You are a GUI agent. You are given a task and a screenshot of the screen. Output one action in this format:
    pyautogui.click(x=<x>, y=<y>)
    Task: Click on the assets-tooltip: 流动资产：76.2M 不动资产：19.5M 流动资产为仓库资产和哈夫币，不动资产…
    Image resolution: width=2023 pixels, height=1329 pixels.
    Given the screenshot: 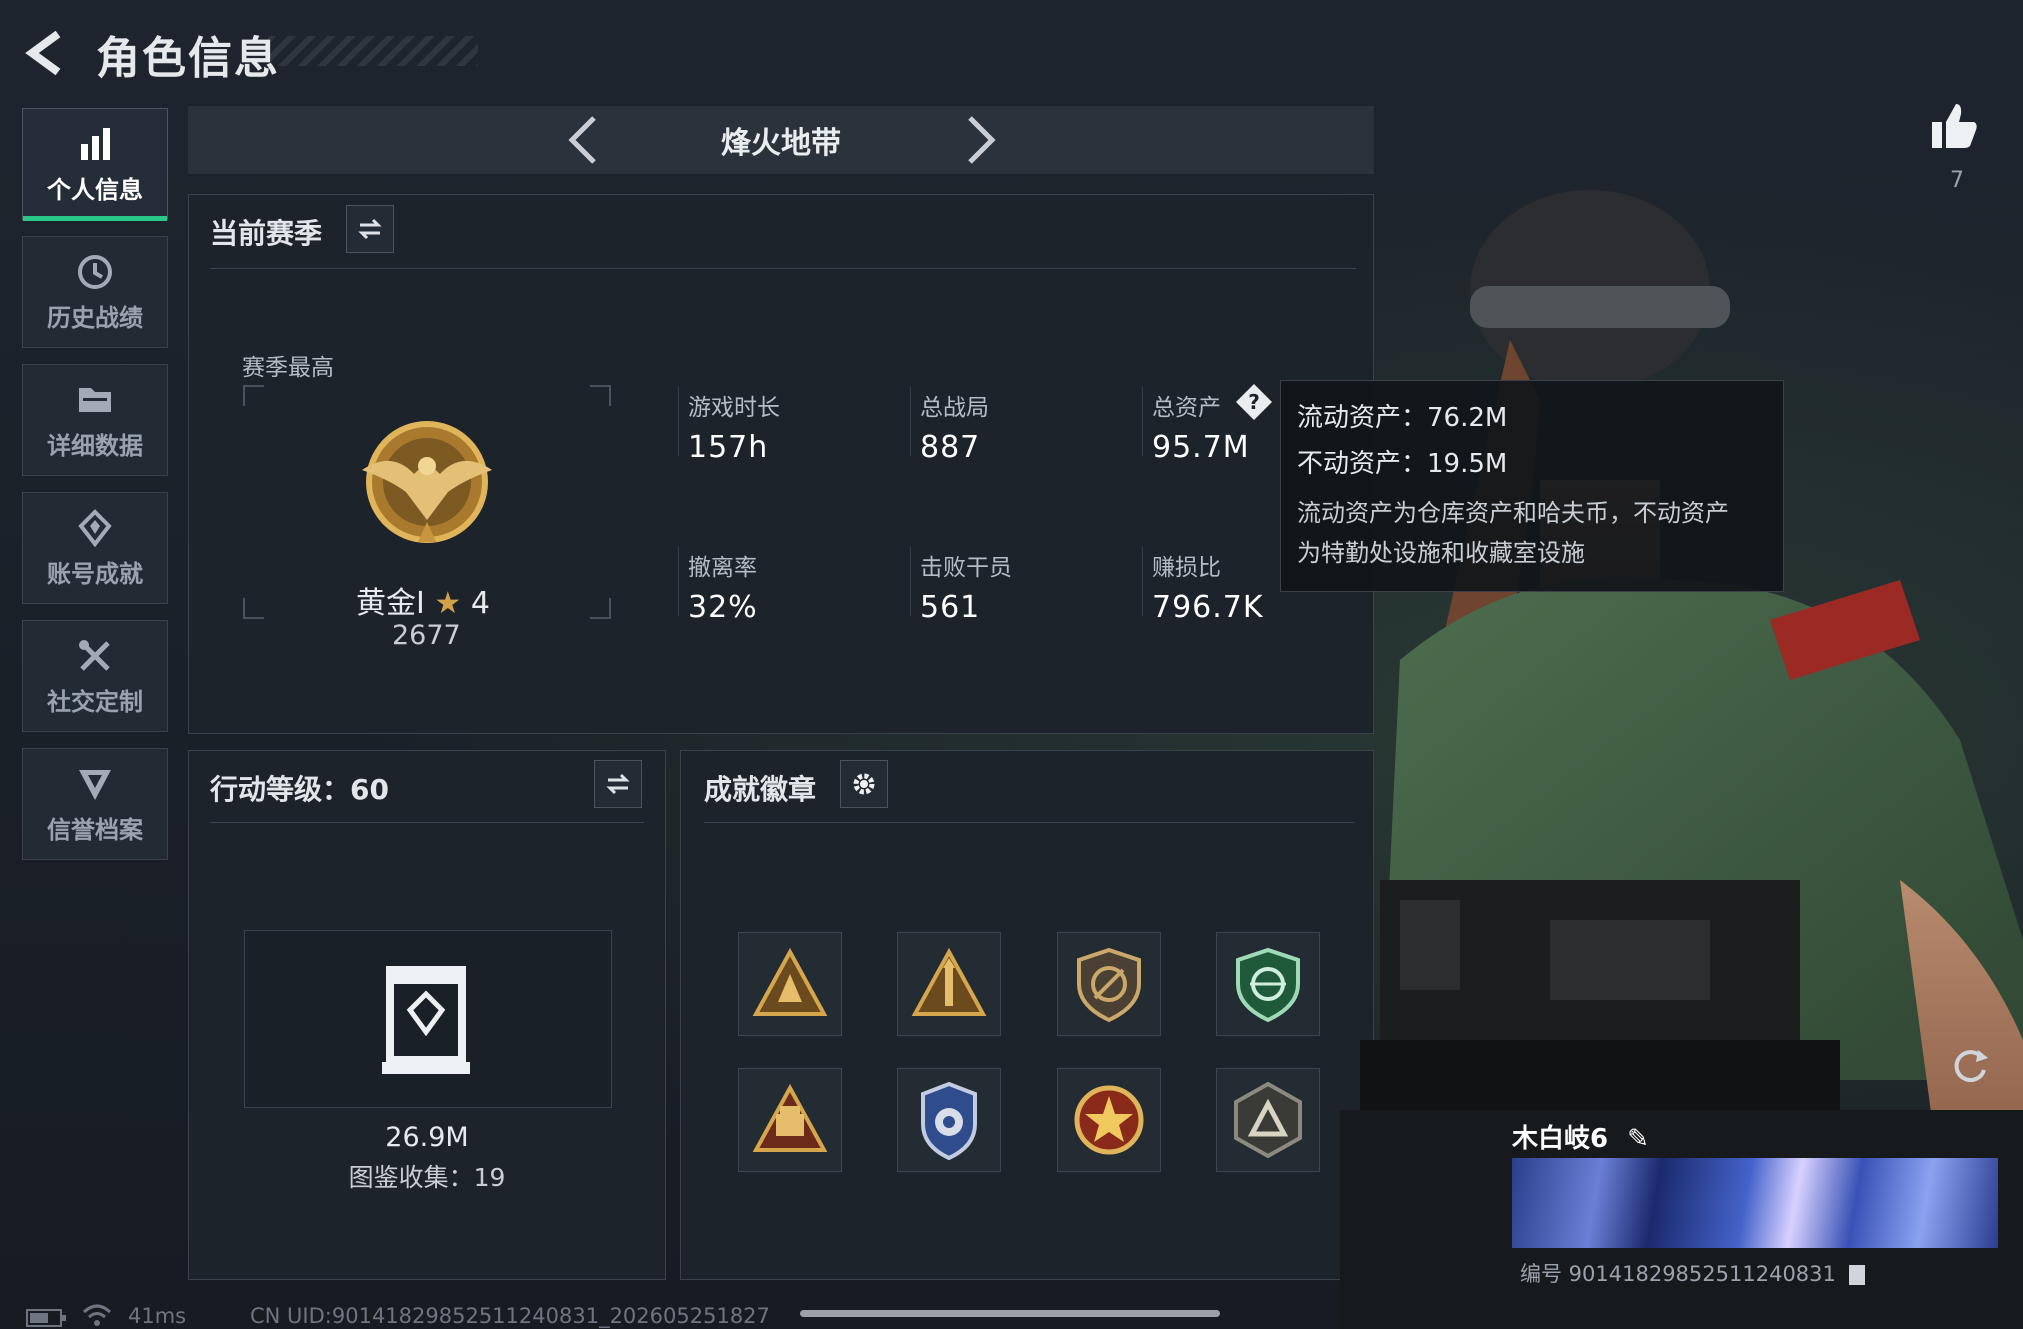 What is the action you would take?
    pyautogui.click(x=1532, y=486)
    